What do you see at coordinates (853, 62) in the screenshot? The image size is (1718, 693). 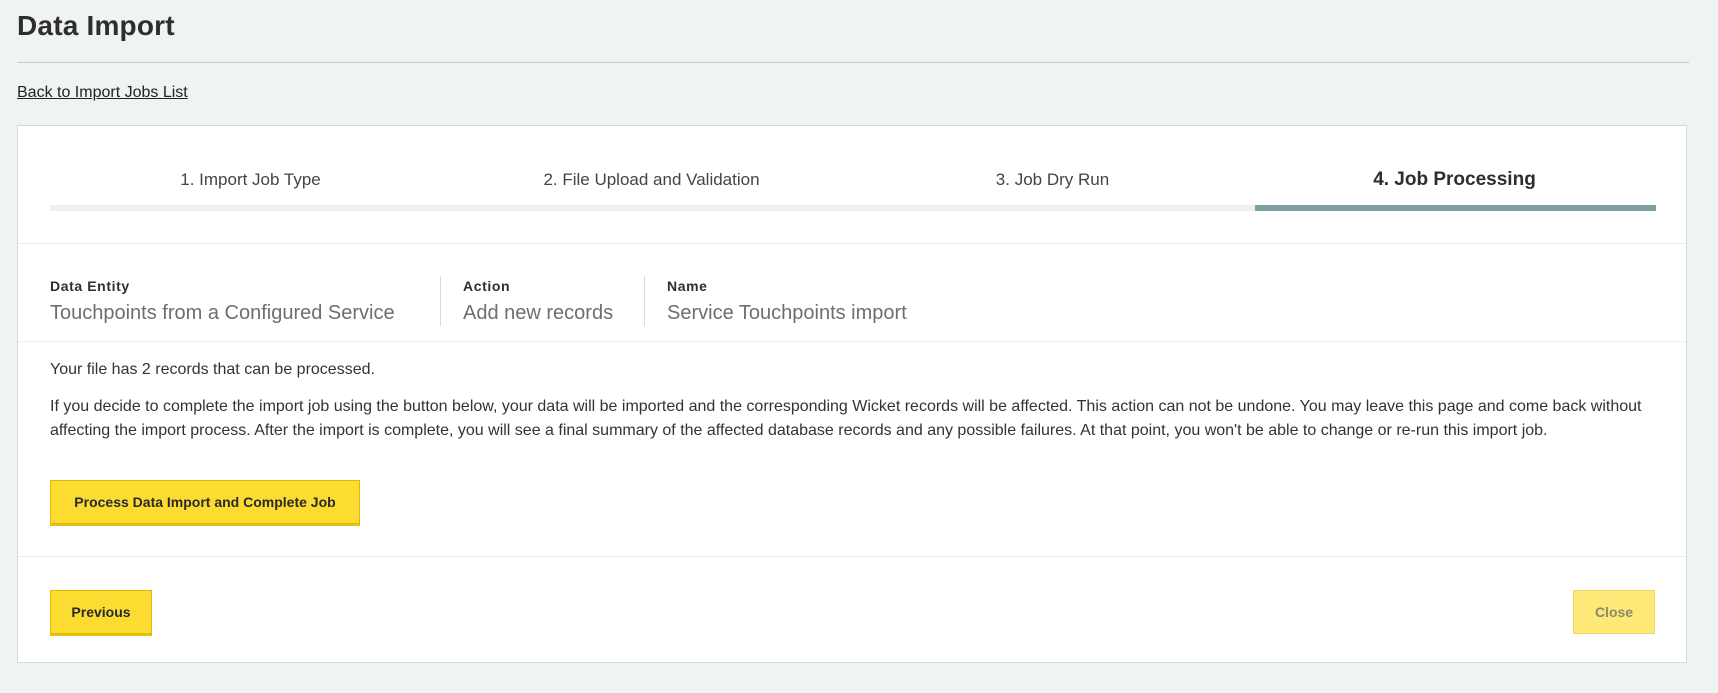 I see `title-divider` at bounding box center [853, 62].